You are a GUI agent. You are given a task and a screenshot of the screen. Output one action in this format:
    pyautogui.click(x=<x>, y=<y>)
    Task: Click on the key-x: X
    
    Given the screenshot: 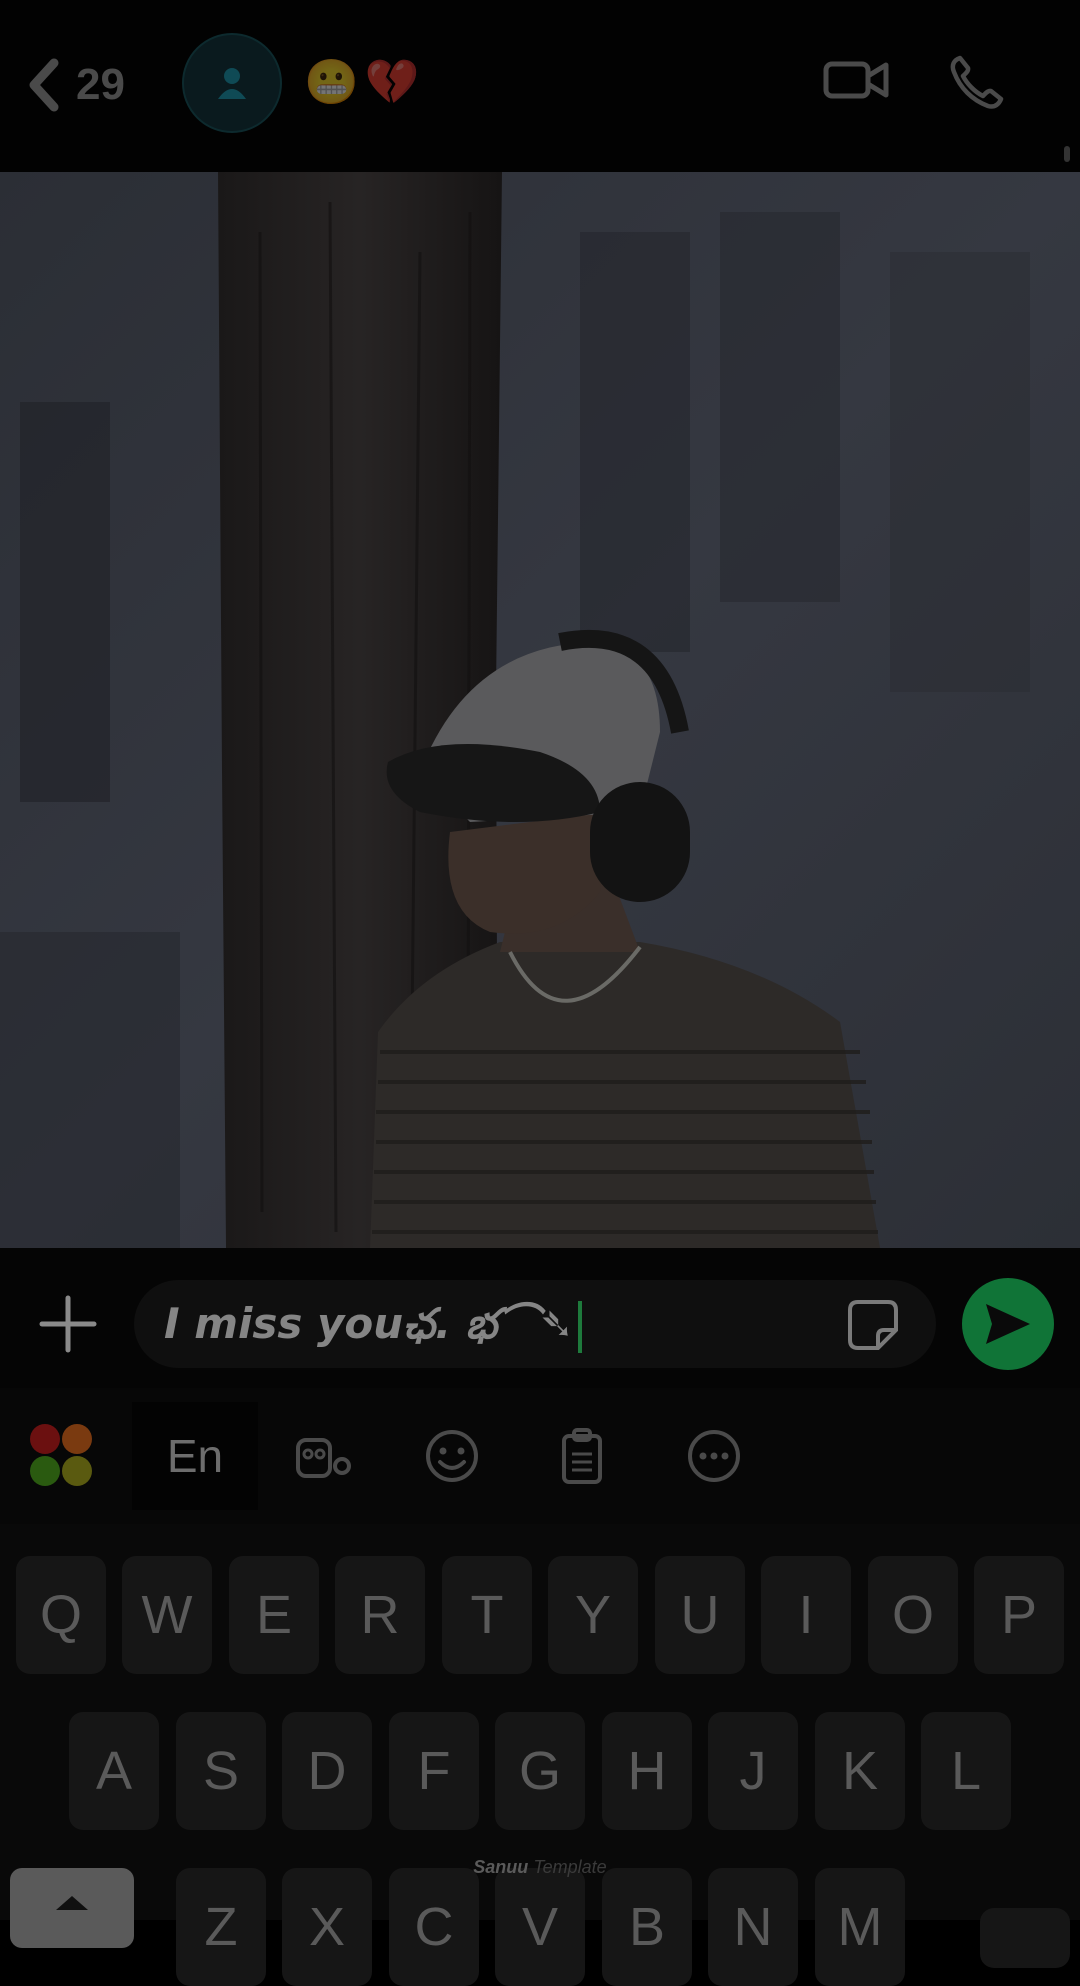 What is the action you would take?
    pyautogui.click(x=327, y=1927)
    